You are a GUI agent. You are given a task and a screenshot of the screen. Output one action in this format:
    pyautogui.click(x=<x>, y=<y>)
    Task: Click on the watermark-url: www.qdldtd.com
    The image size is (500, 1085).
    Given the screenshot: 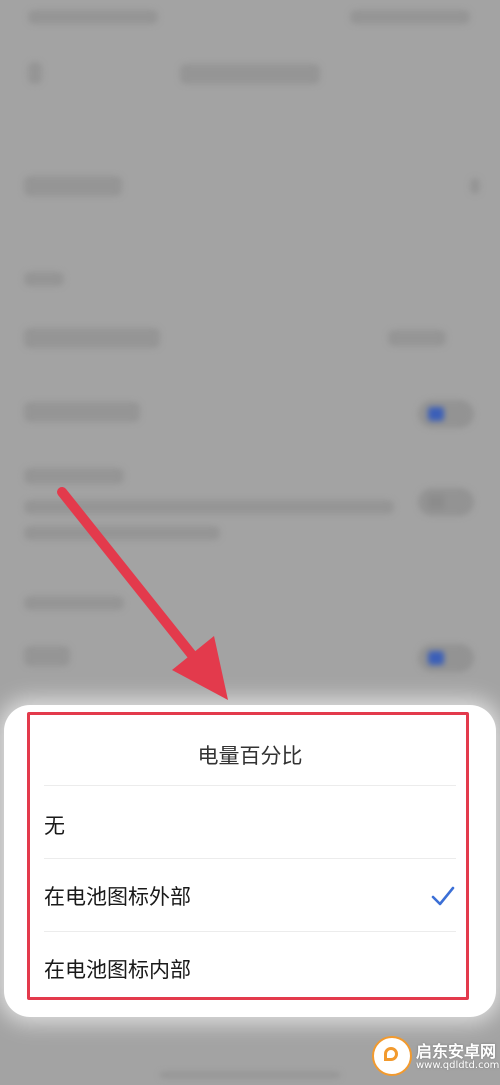 What is the action you would take?
    pyautogui.click(x=458, y=1065)
    